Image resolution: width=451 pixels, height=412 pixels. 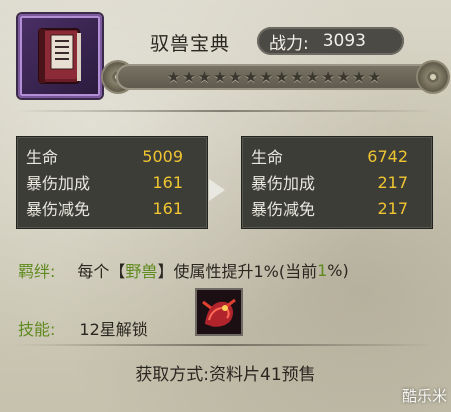 What do you see at coordinates (141, 271) in the screenshot?
I see `bond-highlight: 野兽` at bounding box center [141, 271].